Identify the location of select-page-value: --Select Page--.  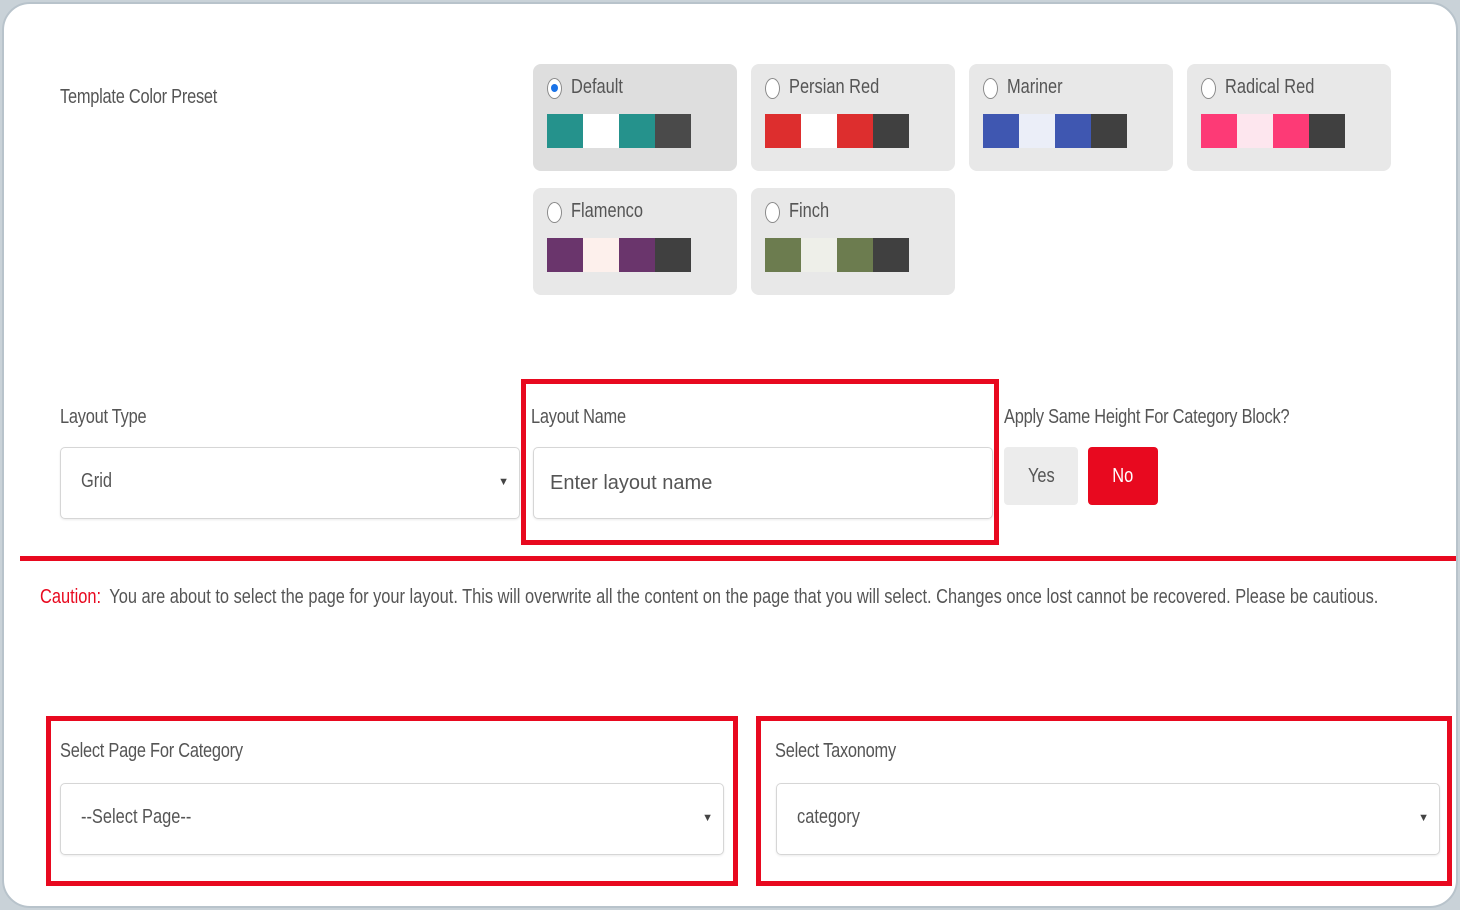
(136, 817).